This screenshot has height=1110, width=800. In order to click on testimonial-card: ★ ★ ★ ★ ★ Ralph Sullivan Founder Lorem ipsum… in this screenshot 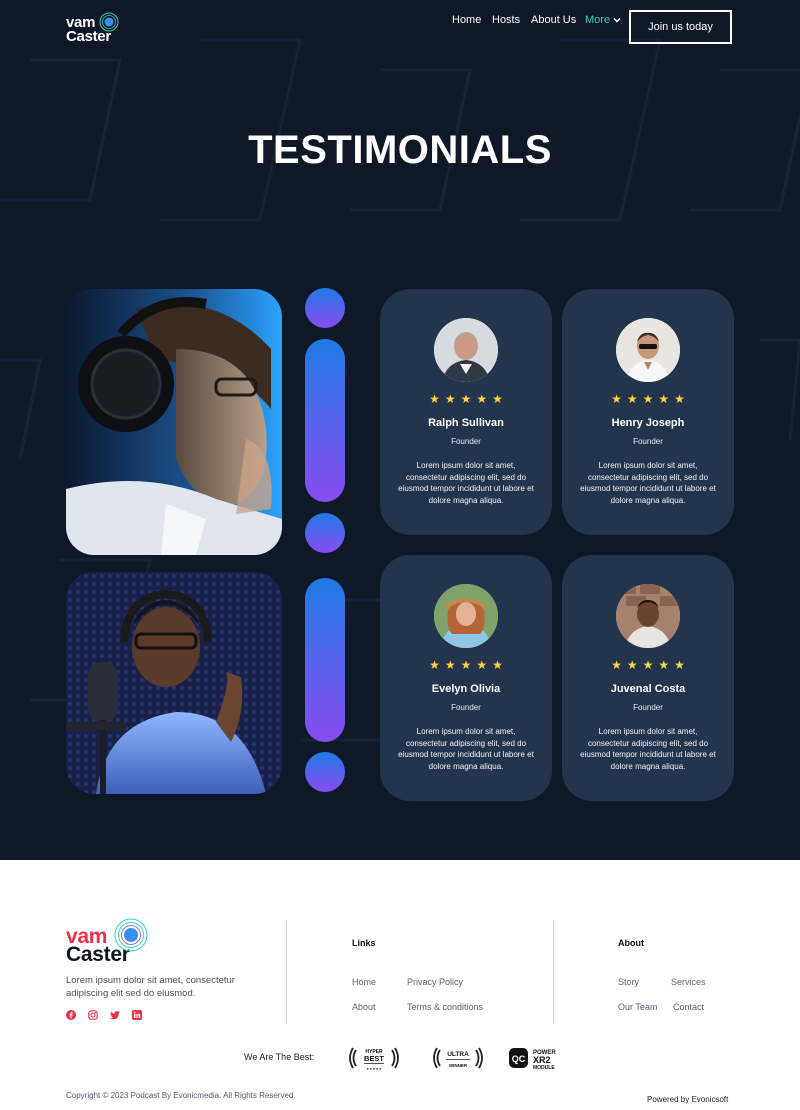, I will do `click(466, 412)`.